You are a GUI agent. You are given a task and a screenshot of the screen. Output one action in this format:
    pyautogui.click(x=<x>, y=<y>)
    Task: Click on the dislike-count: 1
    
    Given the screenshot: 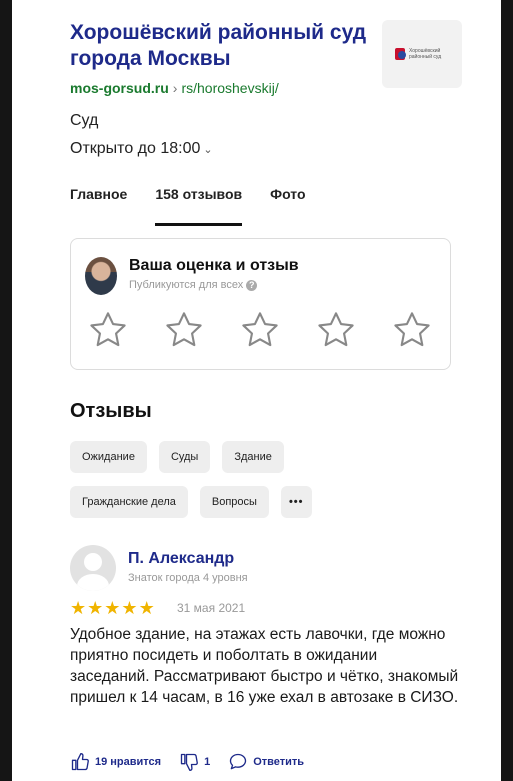 What is the action you would take?
    pyautogui.click(x=207, y=762)
    